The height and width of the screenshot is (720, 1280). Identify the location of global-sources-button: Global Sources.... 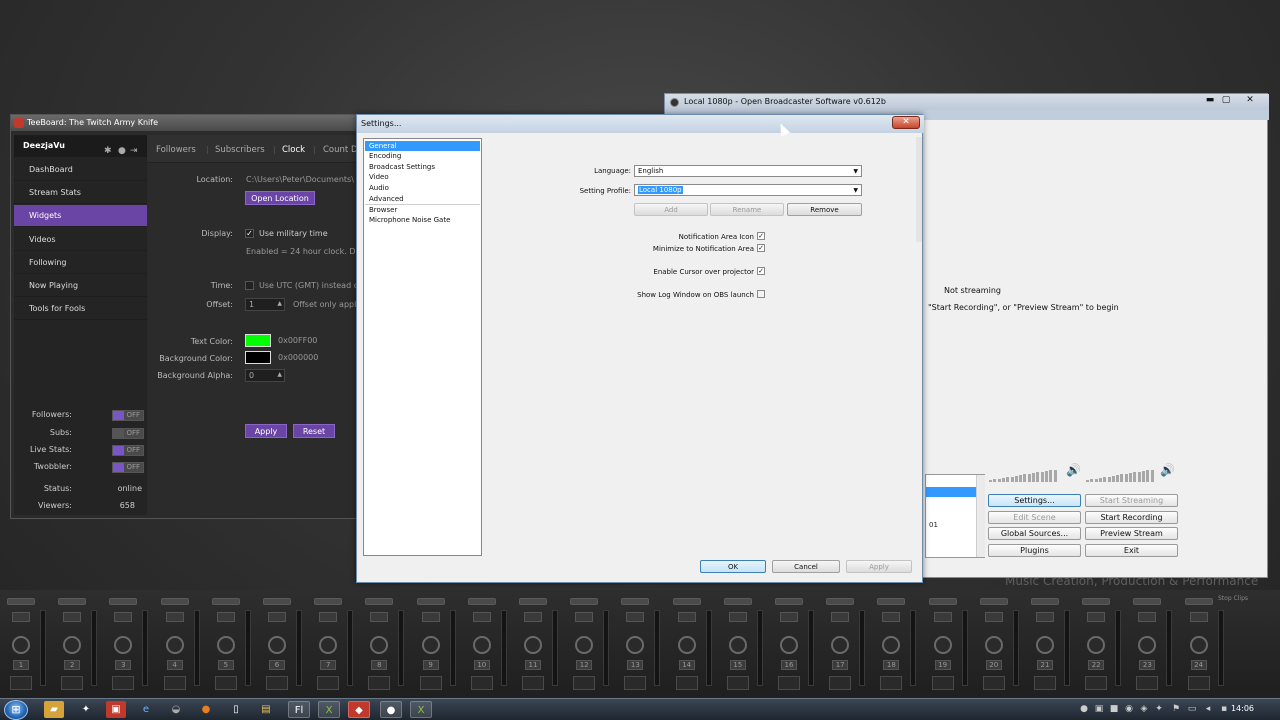
(1034, 533).